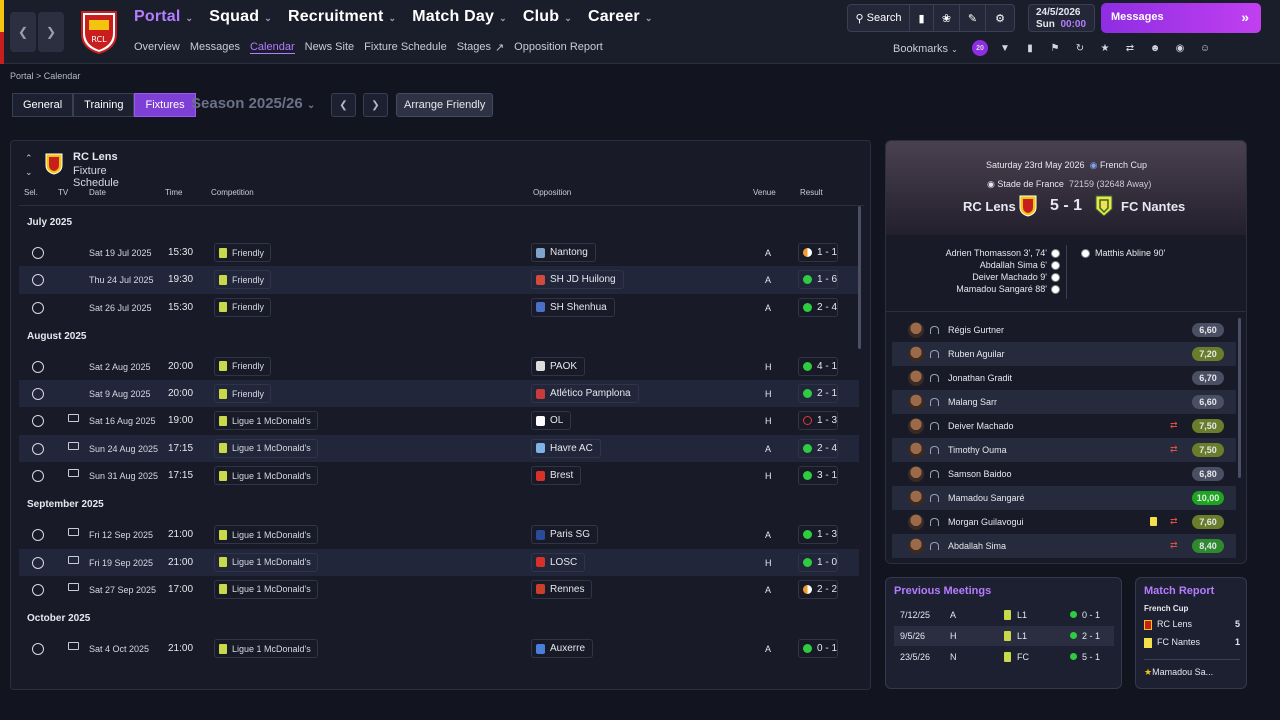 Image resolution: width=1280 pixels, height=720 pixels. I want to click on date-display: 24/5/2026 Sun 00:00, so click(1061, 18).